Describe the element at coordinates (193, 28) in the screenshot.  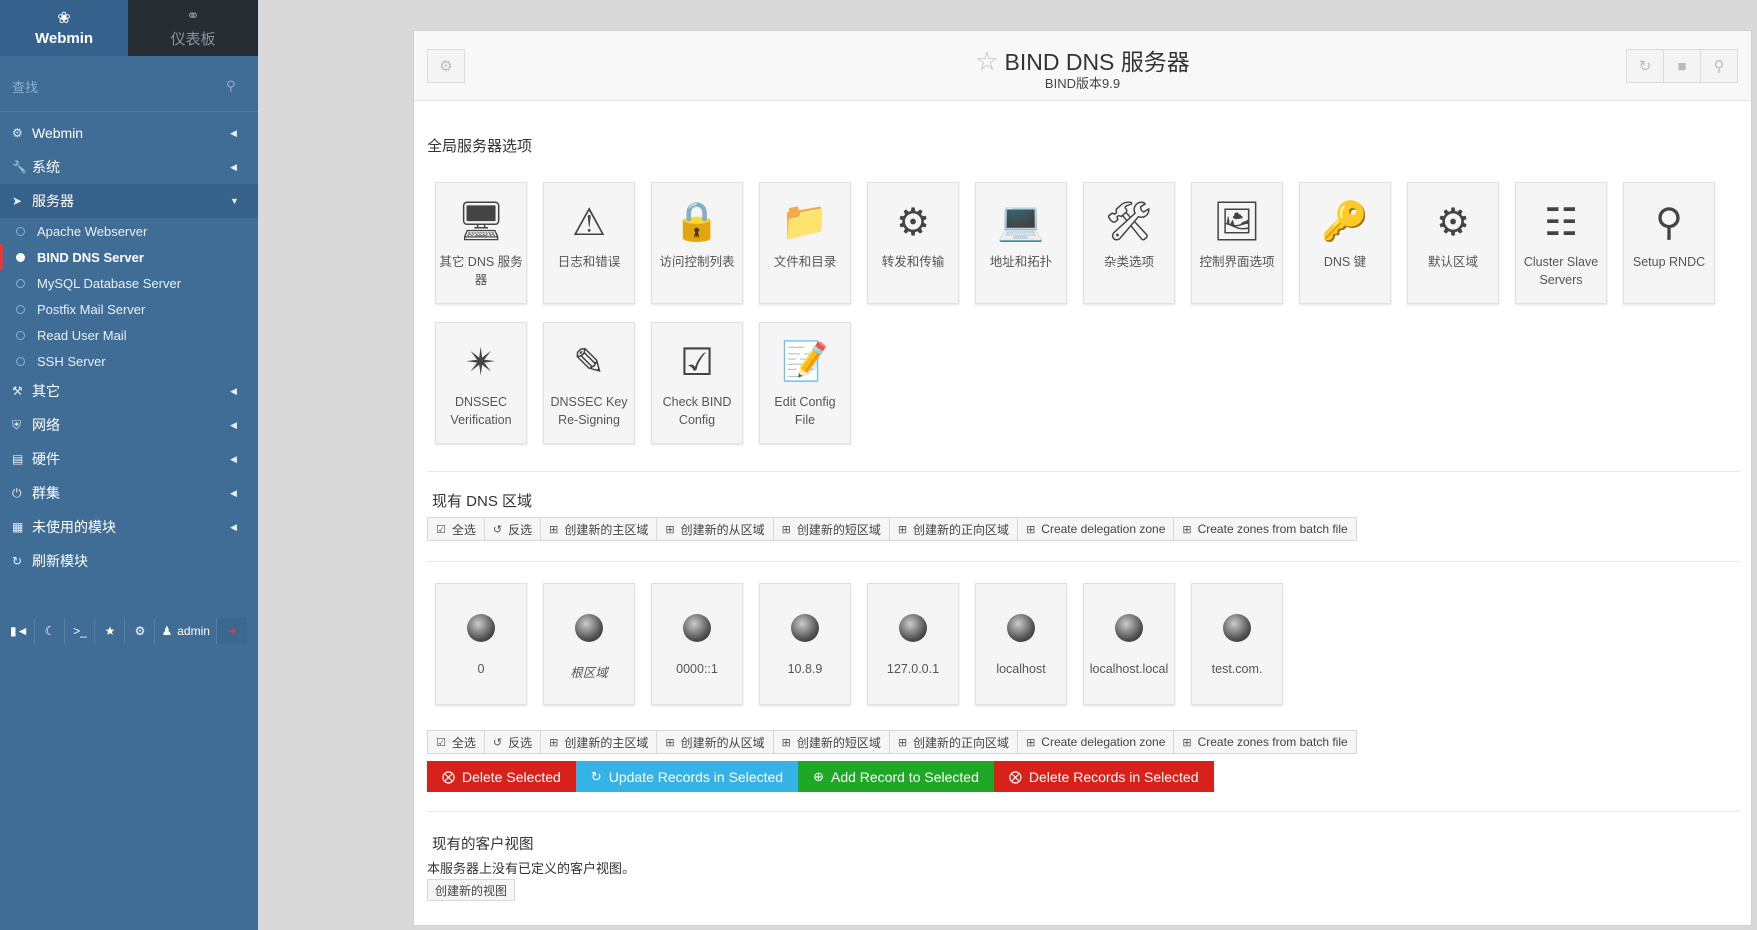
I see `tab-dashboard: ⚭ 仪表板` at that location.